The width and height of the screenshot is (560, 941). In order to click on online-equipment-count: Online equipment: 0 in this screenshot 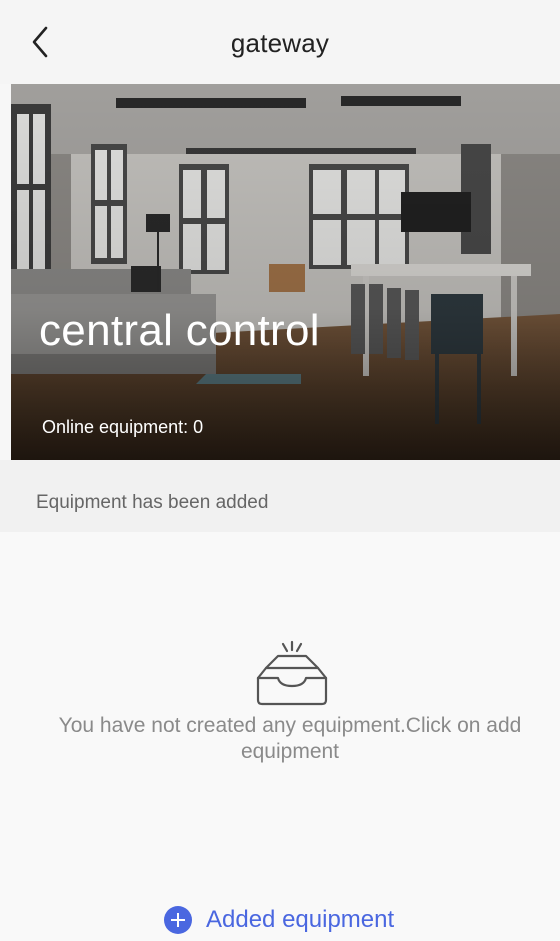, I will do `click(123, 427)`.